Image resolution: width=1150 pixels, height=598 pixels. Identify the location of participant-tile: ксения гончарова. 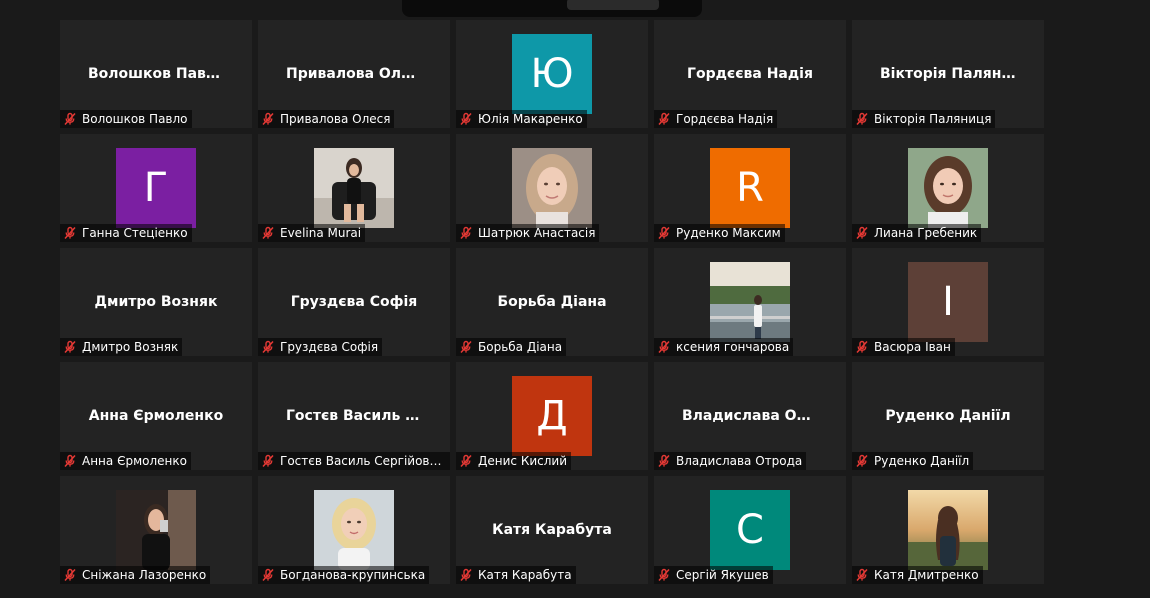
(750, 302).